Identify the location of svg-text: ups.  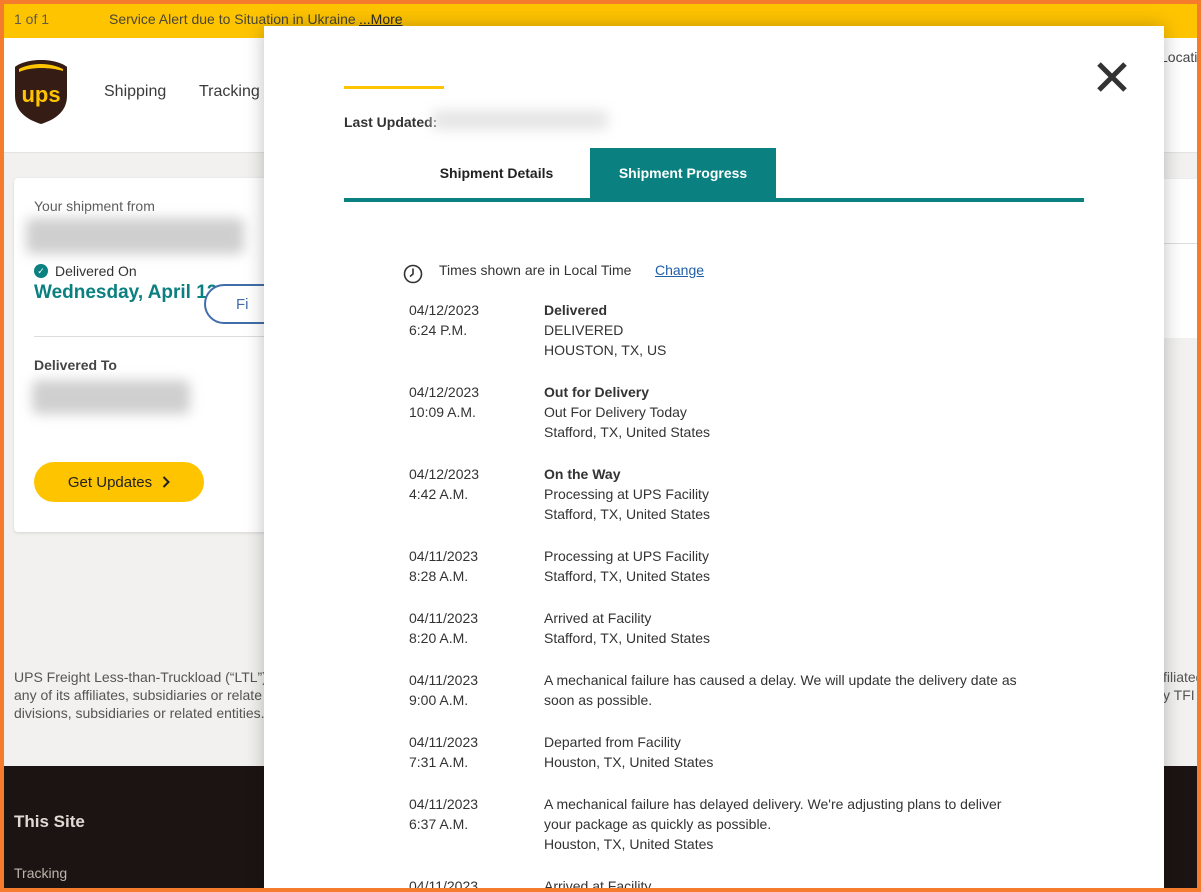
(40, 94).